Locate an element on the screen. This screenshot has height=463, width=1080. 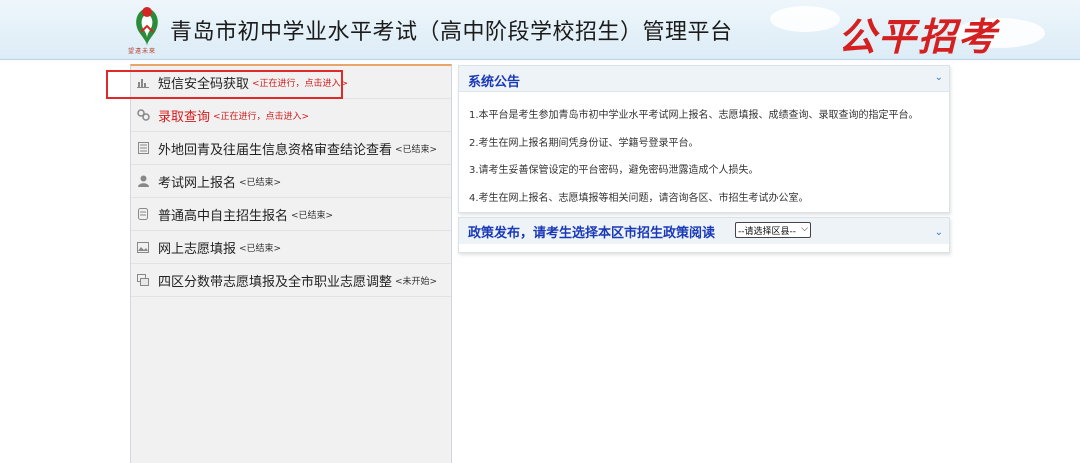
document-icon is located at coordinates (143, 148).